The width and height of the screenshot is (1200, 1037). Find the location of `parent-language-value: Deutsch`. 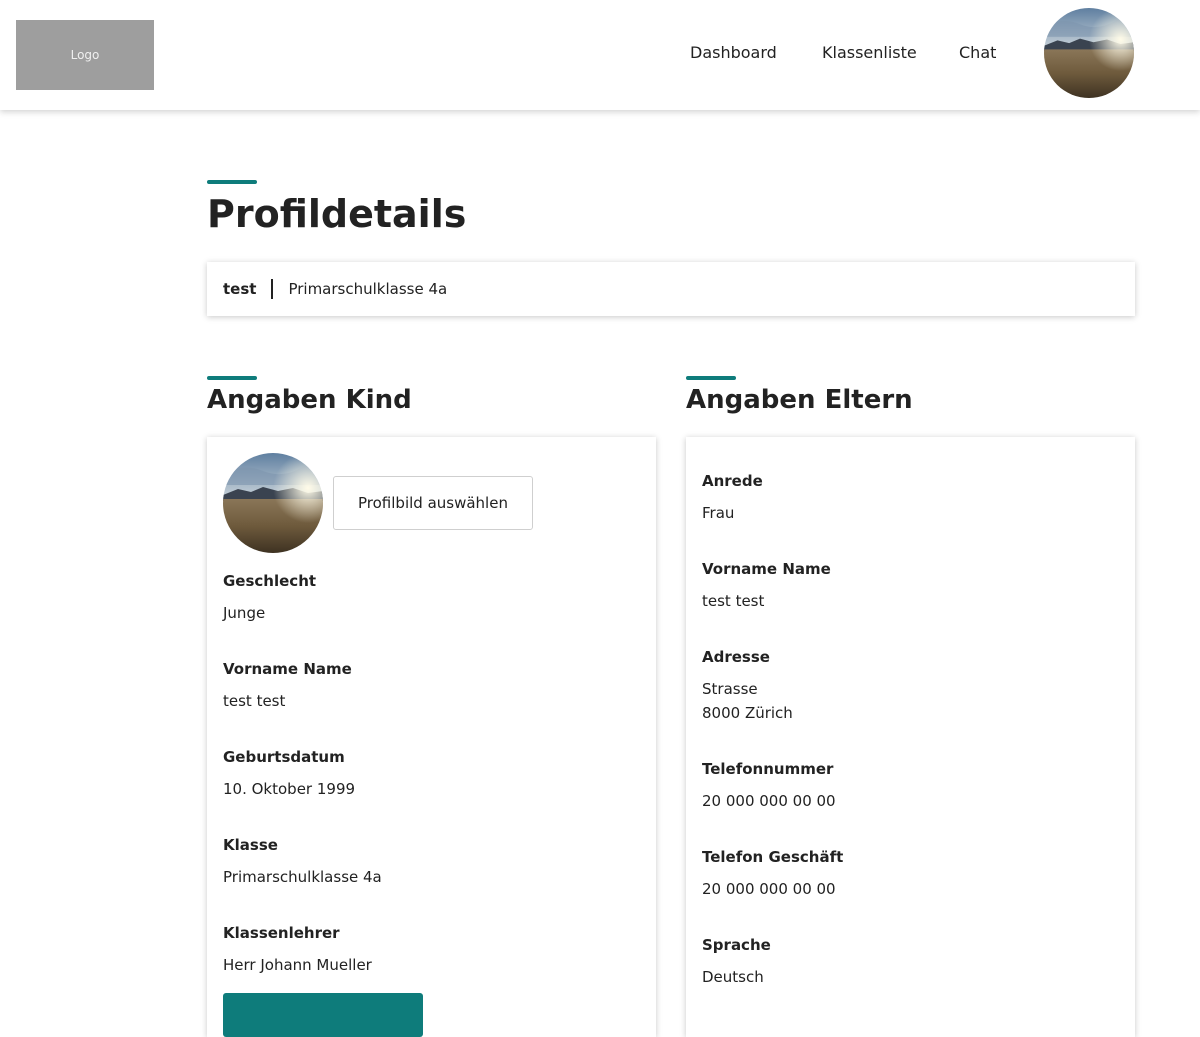

parent-language-value: Deutsch is located at coordinates (733, 977).